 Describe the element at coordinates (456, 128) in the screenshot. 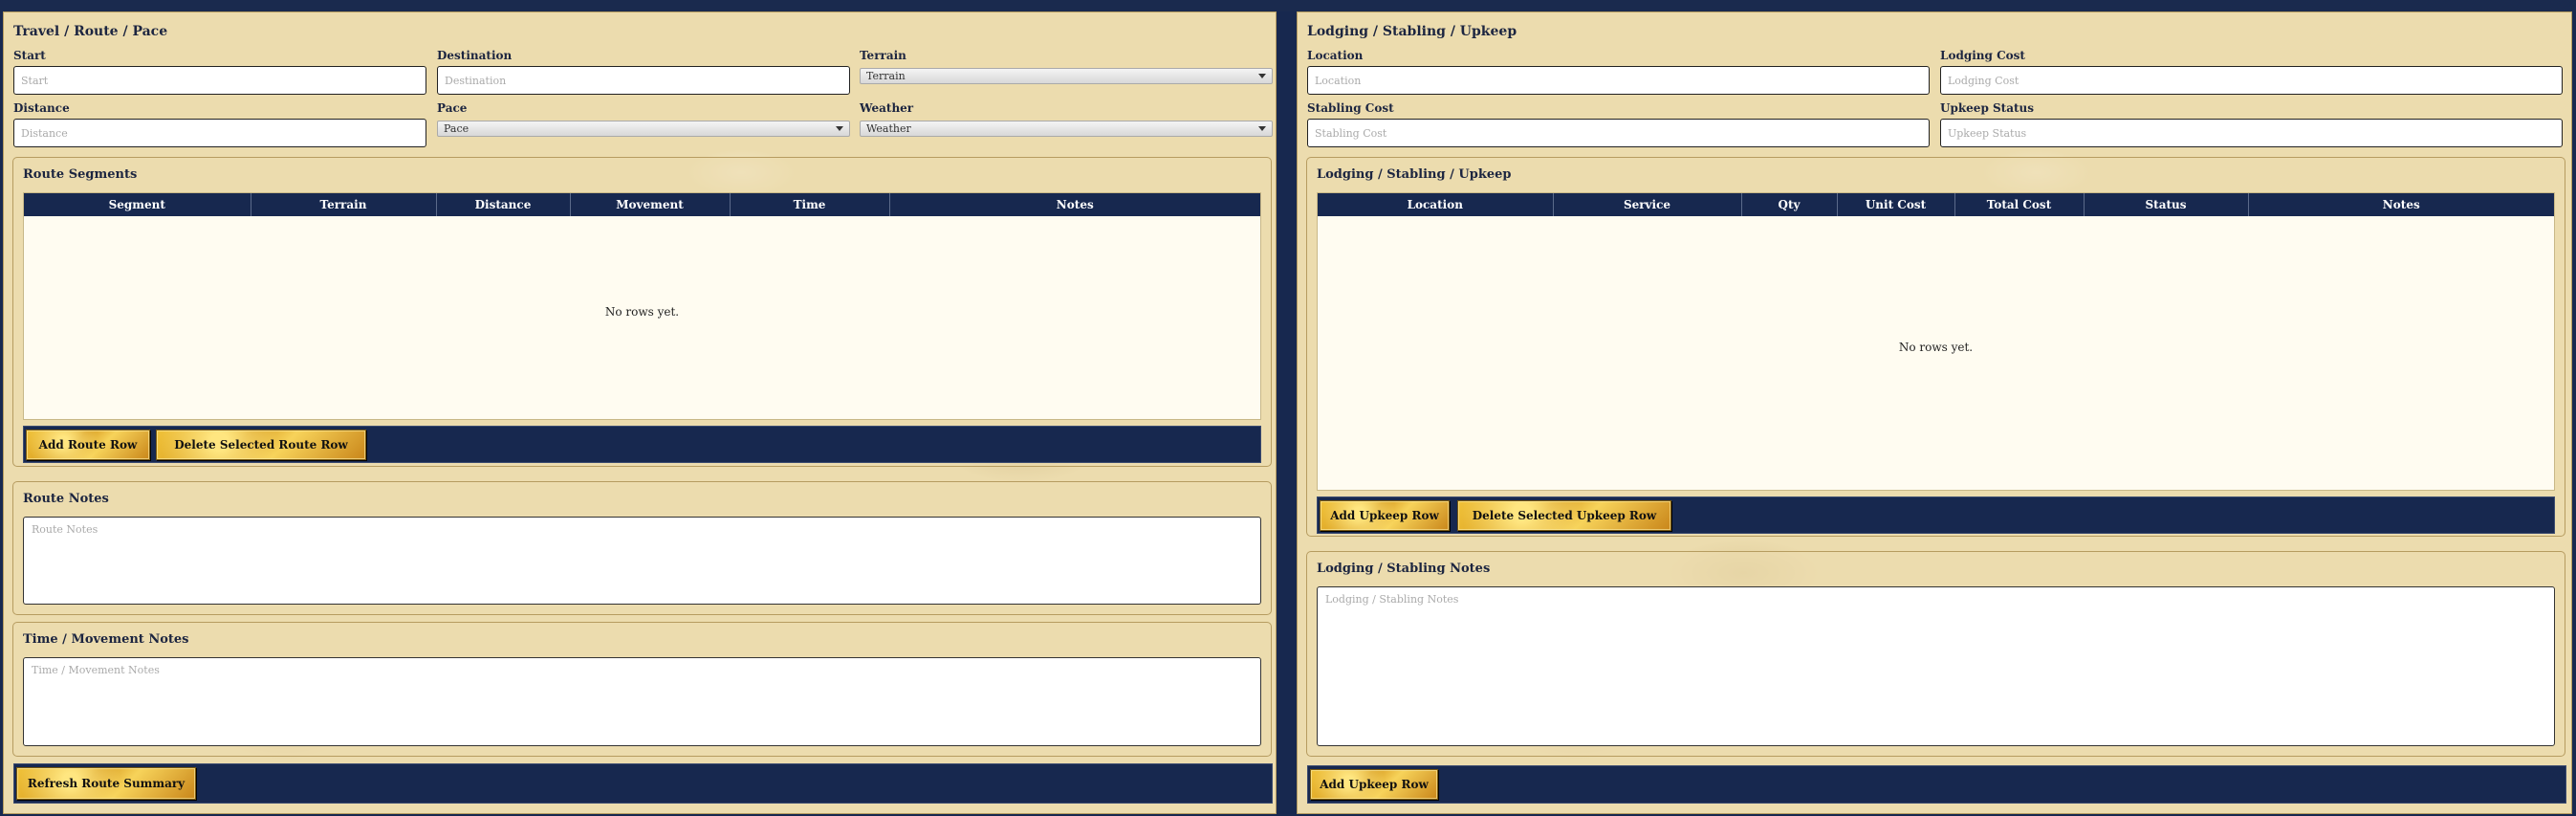

I see `pace-select-value: Pace` at that location.